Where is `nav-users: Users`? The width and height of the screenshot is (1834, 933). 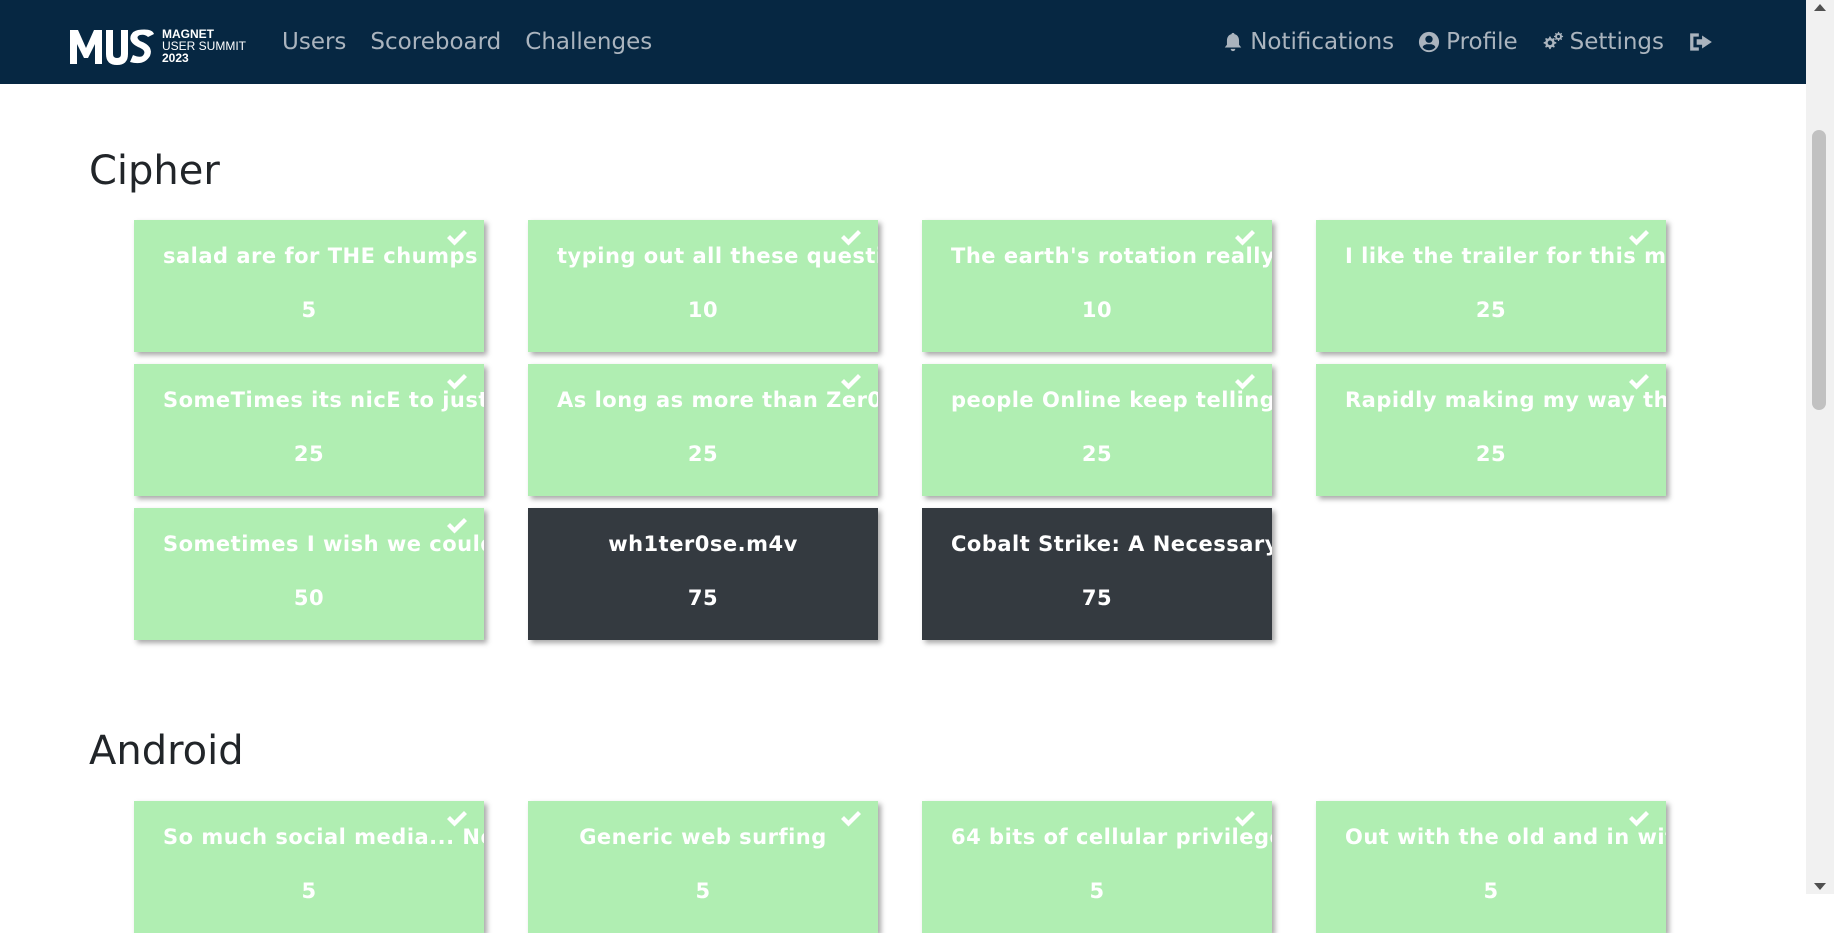
nav-users: Users is located at coordinates (314, 42).